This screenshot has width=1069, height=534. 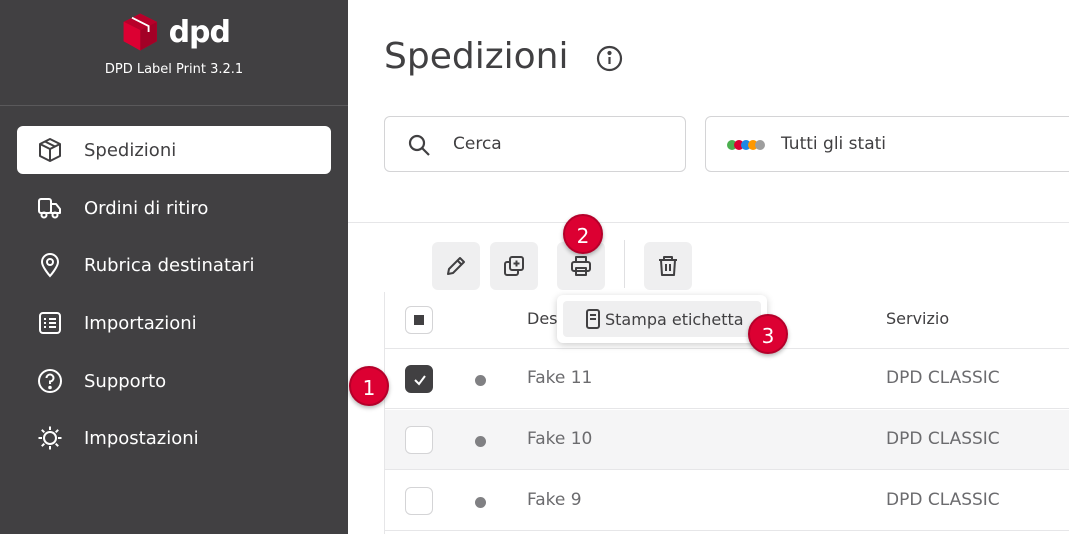 I want to click on sidebar-item-spedizioni: Spedizioni, so click(x=174, y=150).